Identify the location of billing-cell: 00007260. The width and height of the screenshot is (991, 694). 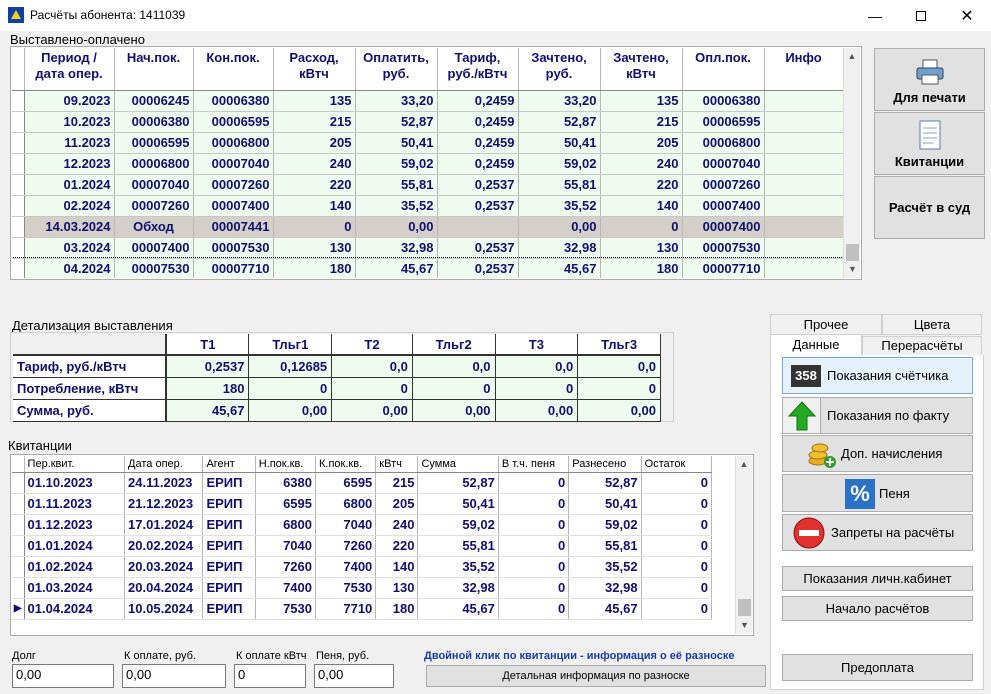
(154, 206).